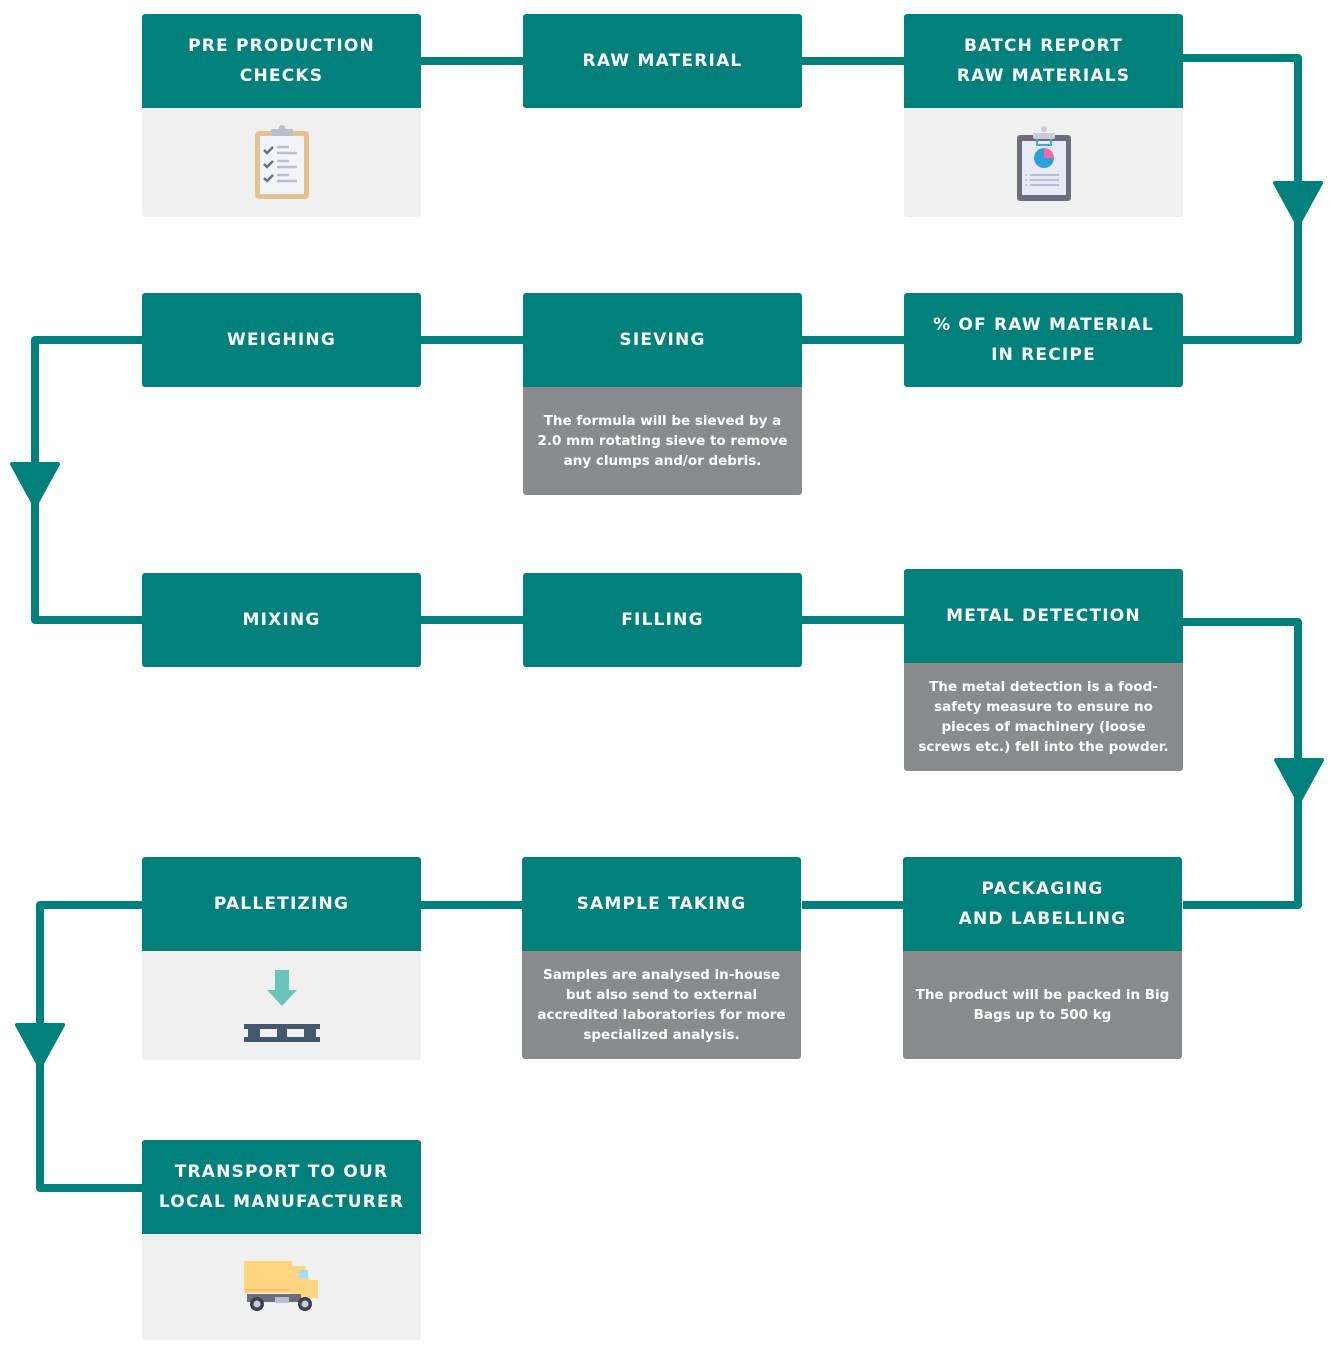 The height and width of the screenshot is (1350, 1333). I want to click on step-title: MIXING, so click(281, 620).